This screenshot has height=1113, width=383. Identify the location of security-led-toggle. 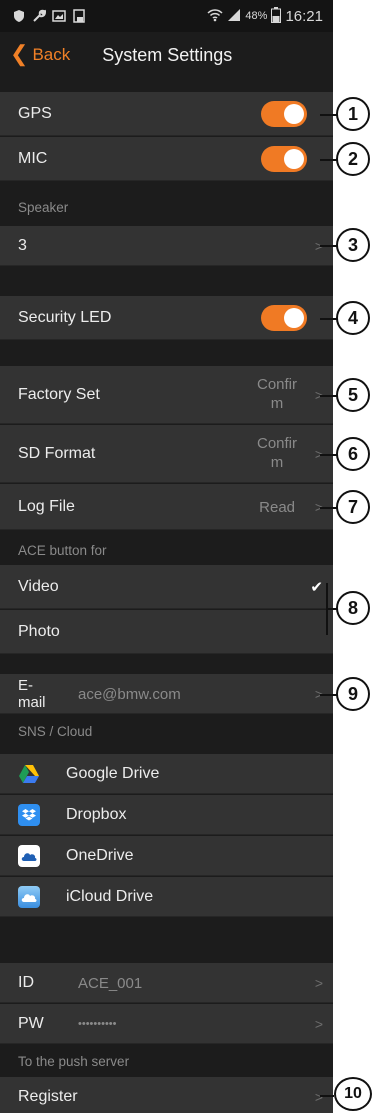
(284, 317).